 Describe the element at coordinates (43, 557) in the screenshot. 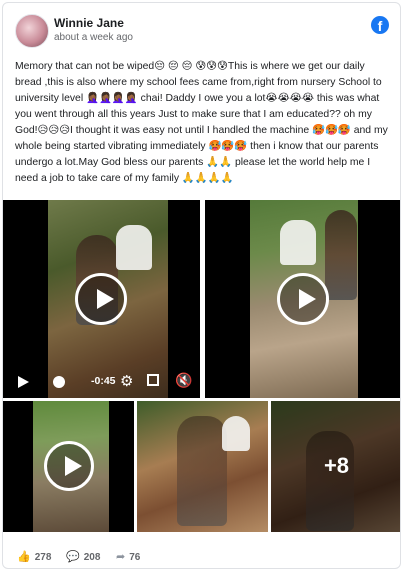

I see `likes-count: 278` at that location.